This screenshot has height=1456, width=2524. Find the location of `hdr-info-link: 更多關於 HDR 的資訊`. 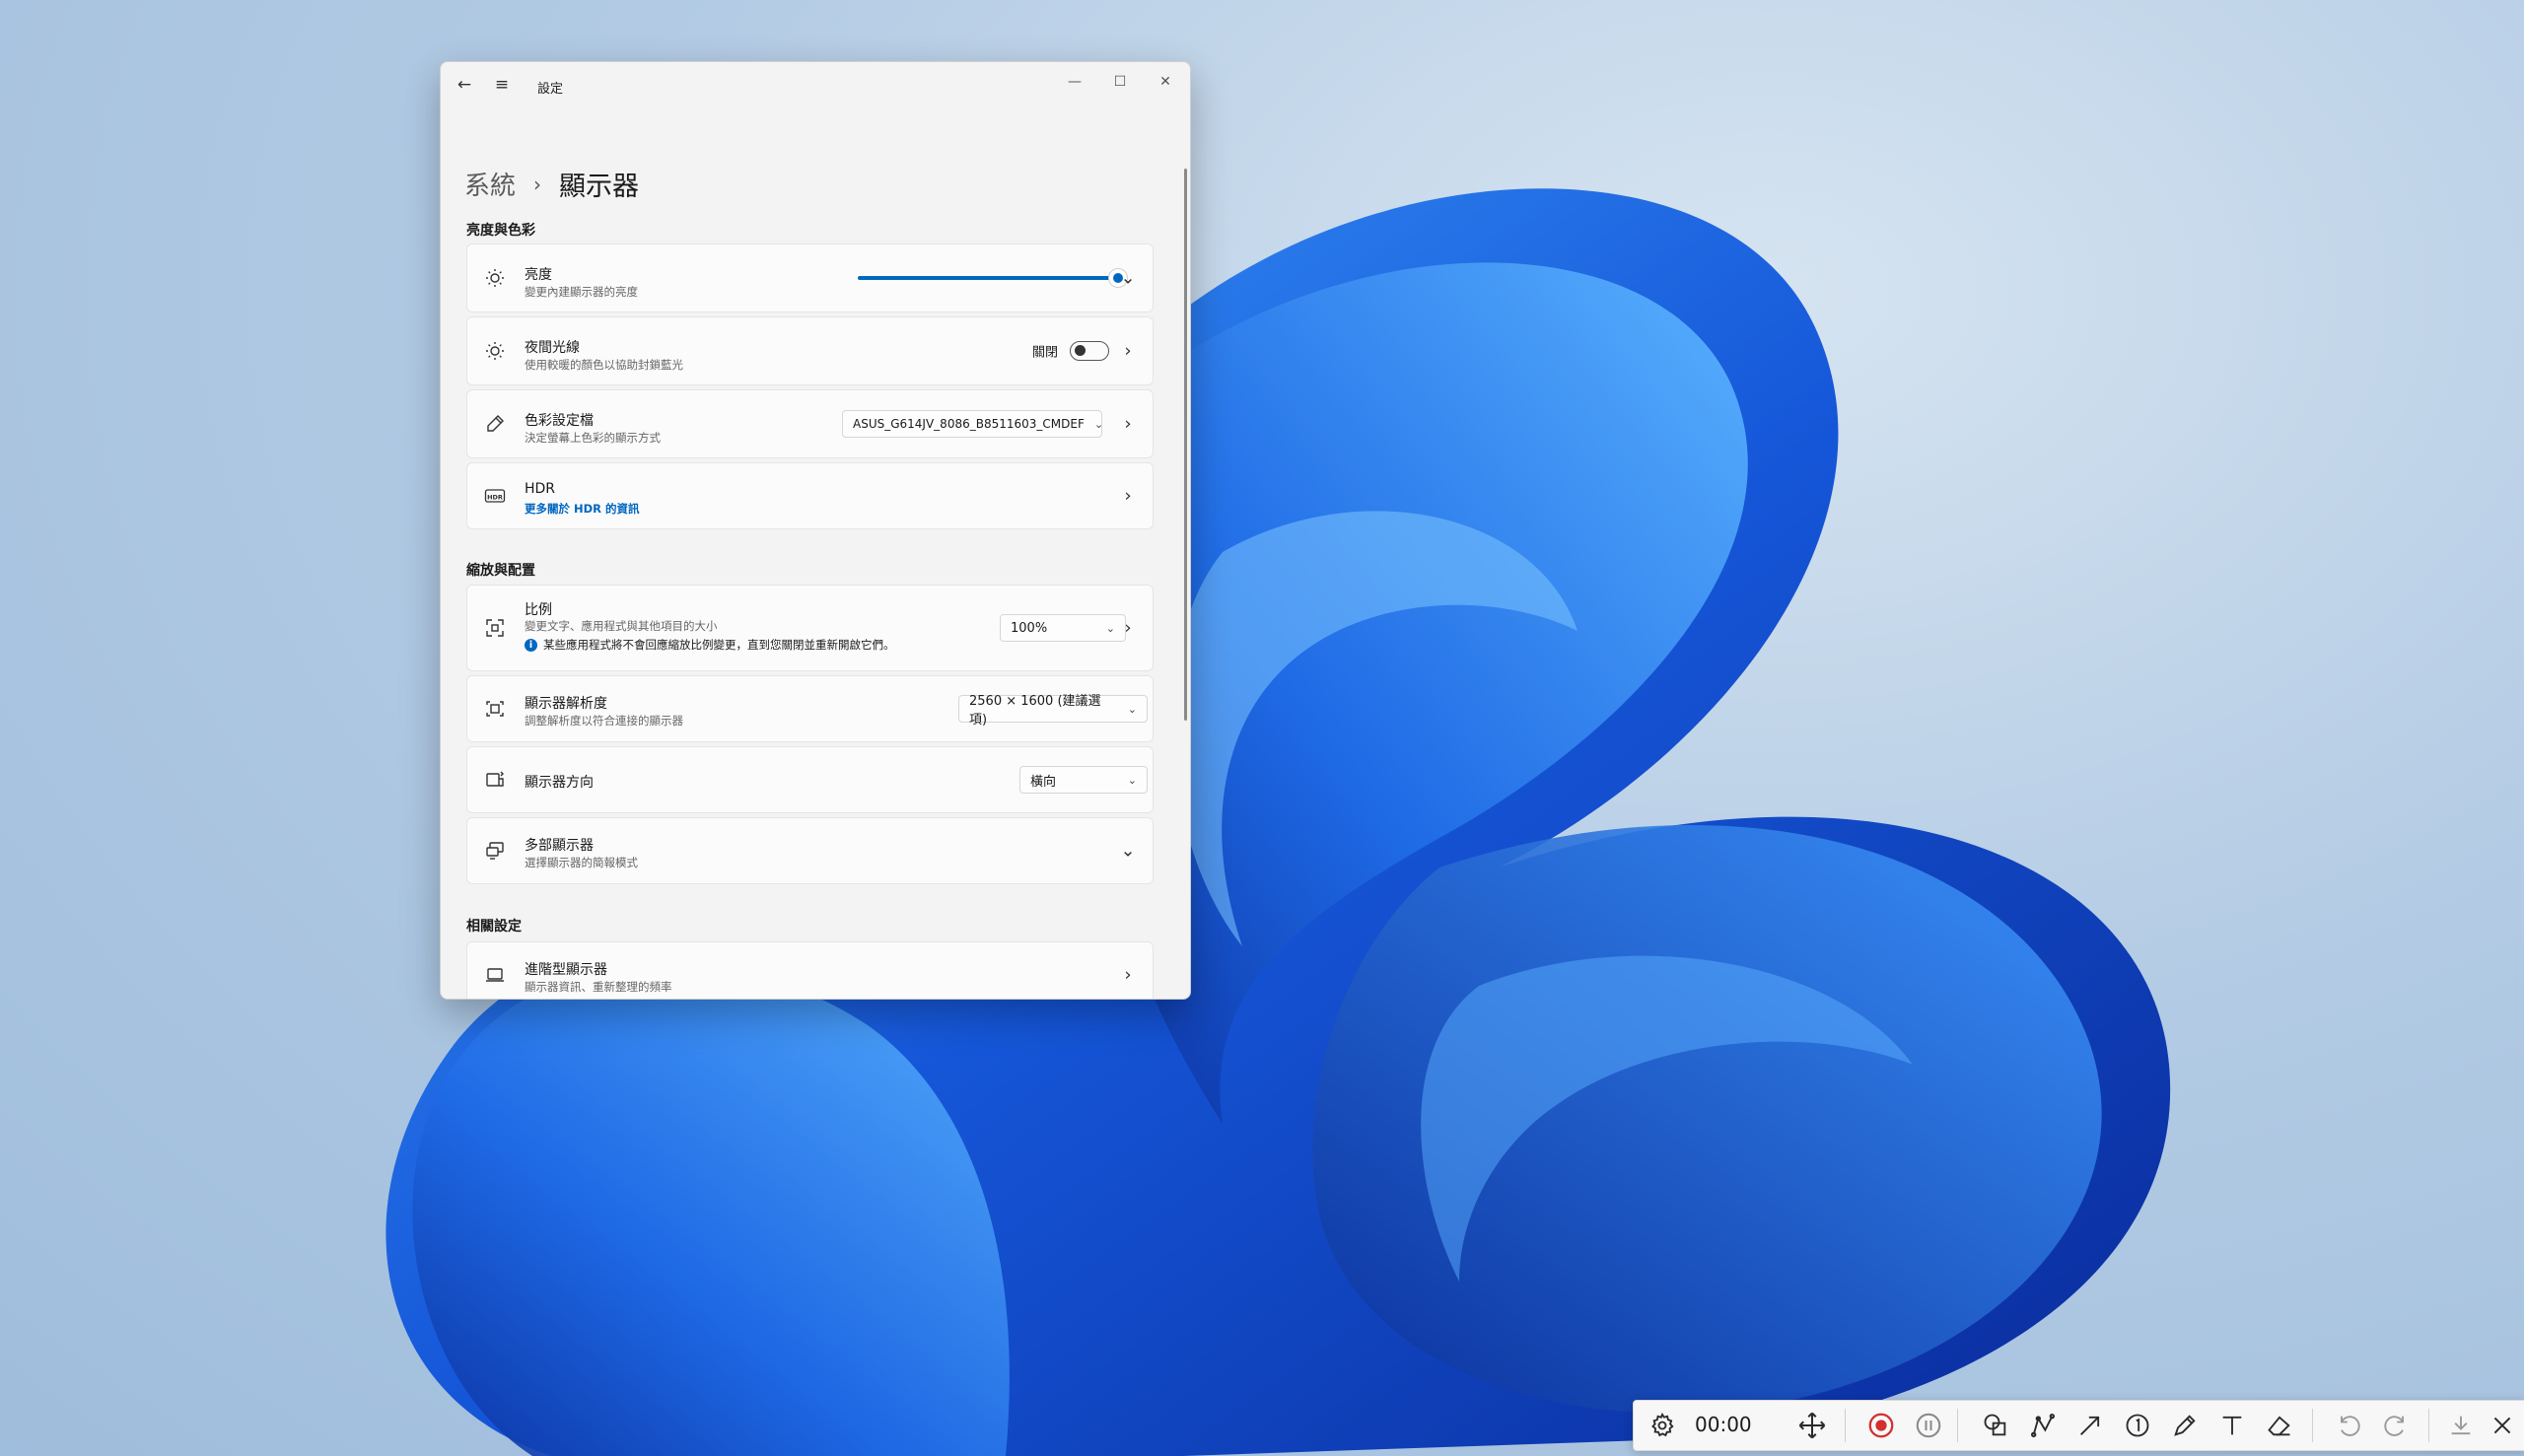

hdr-info-link: 更多關於 HDR 的資訊 is located at coordinates (582, 509).